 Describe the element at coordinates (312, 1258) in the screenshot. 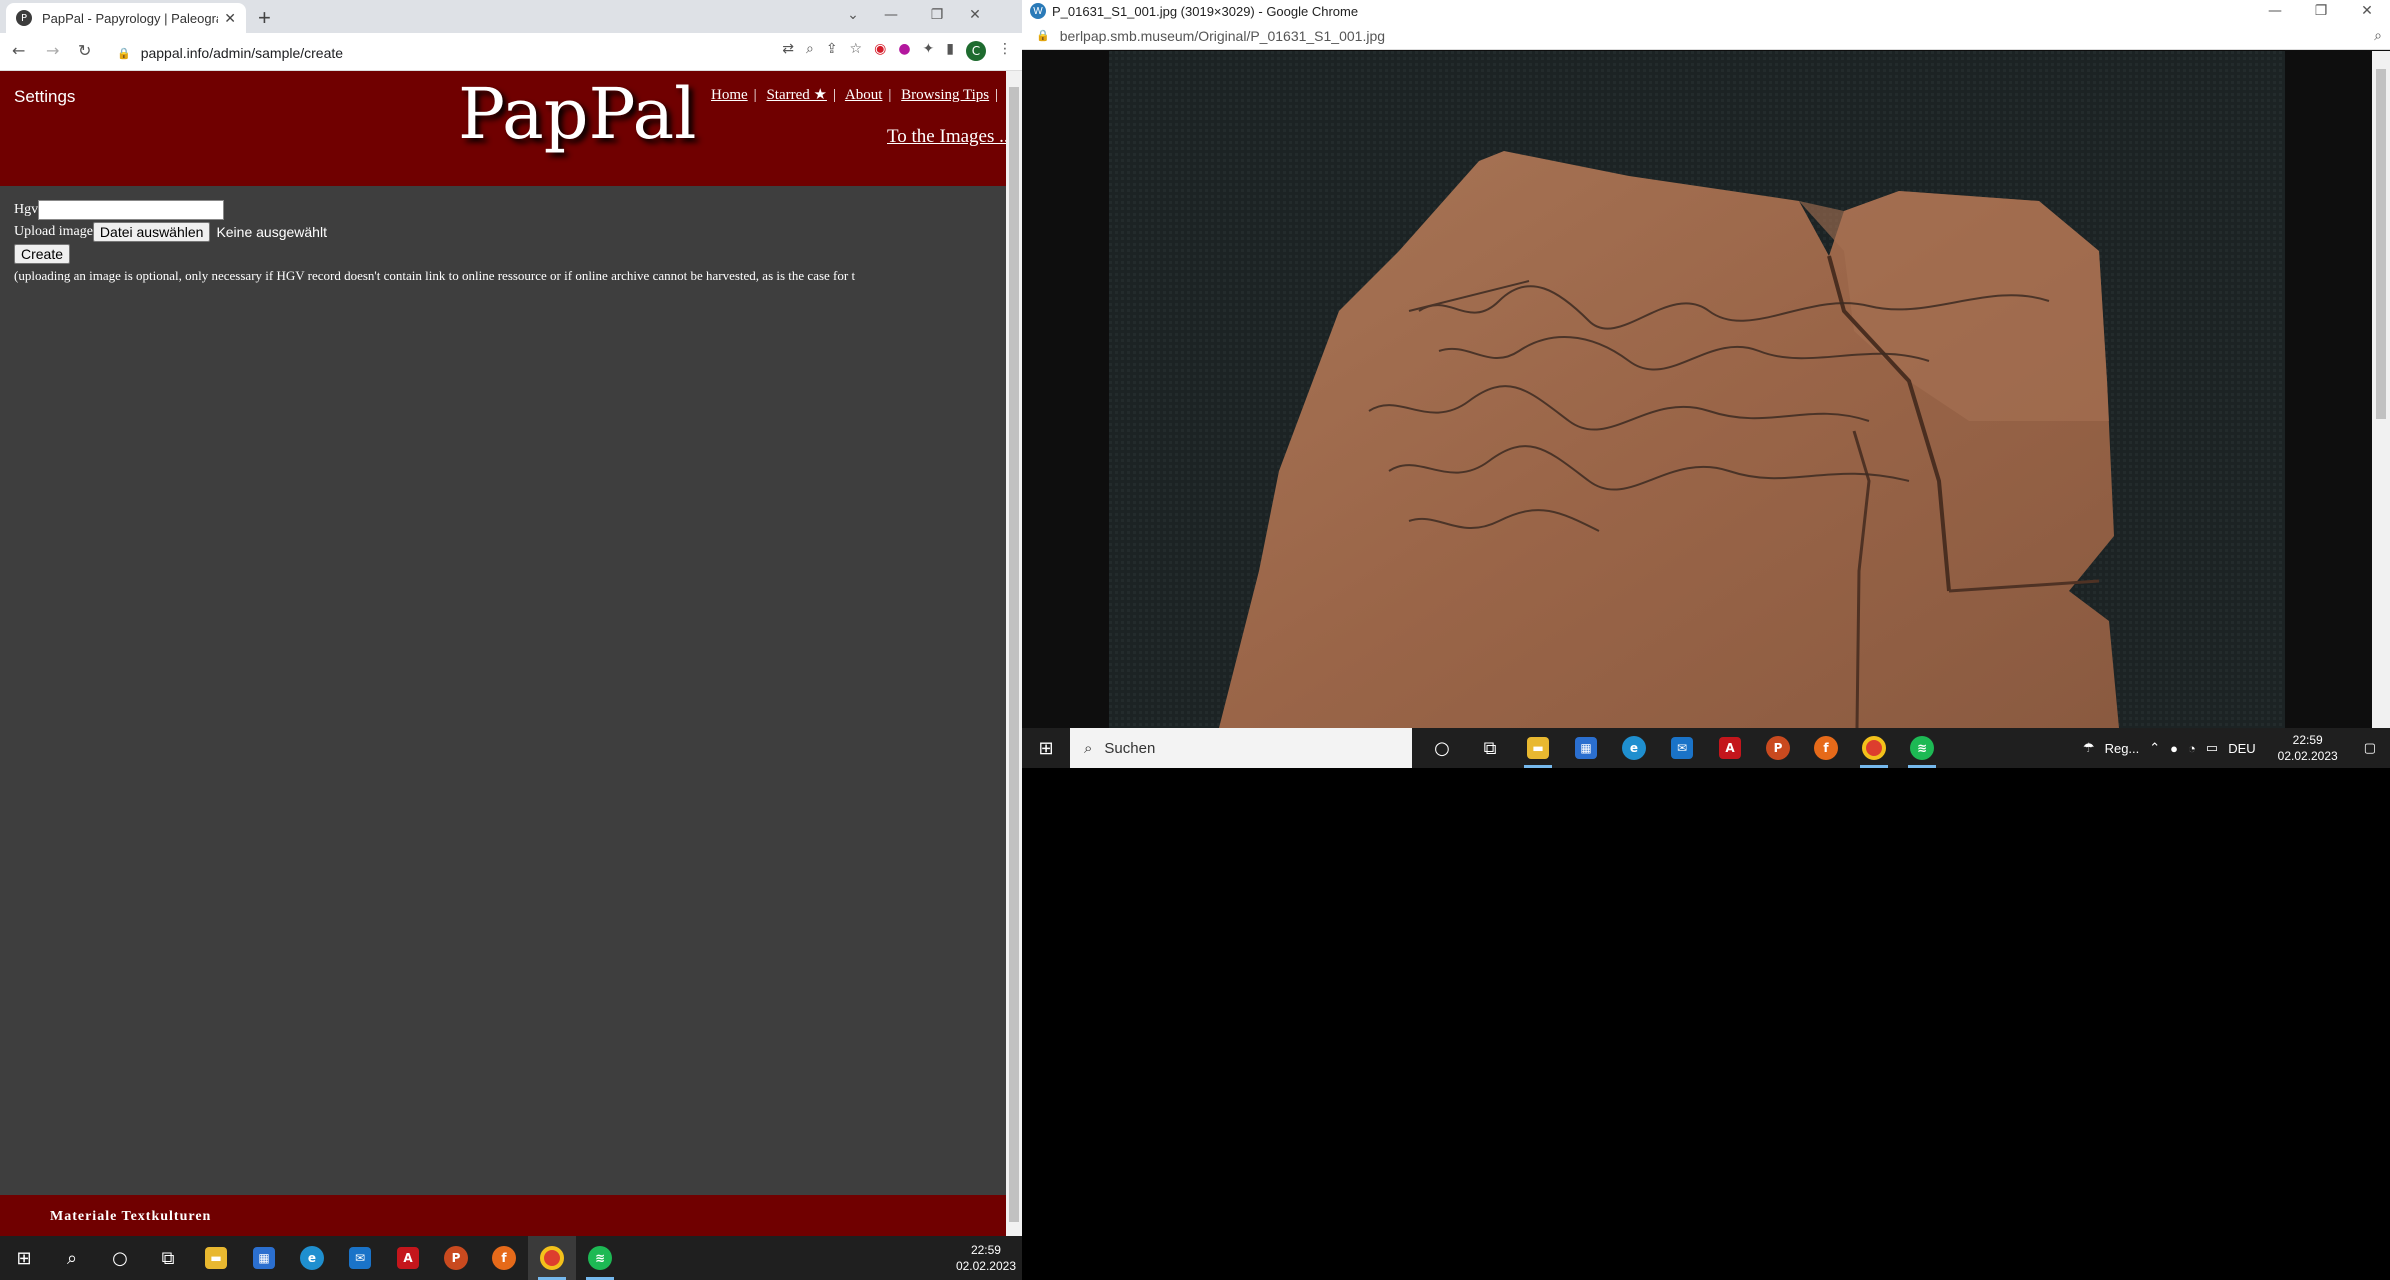

I see `edge-icon-left: e` at that location.